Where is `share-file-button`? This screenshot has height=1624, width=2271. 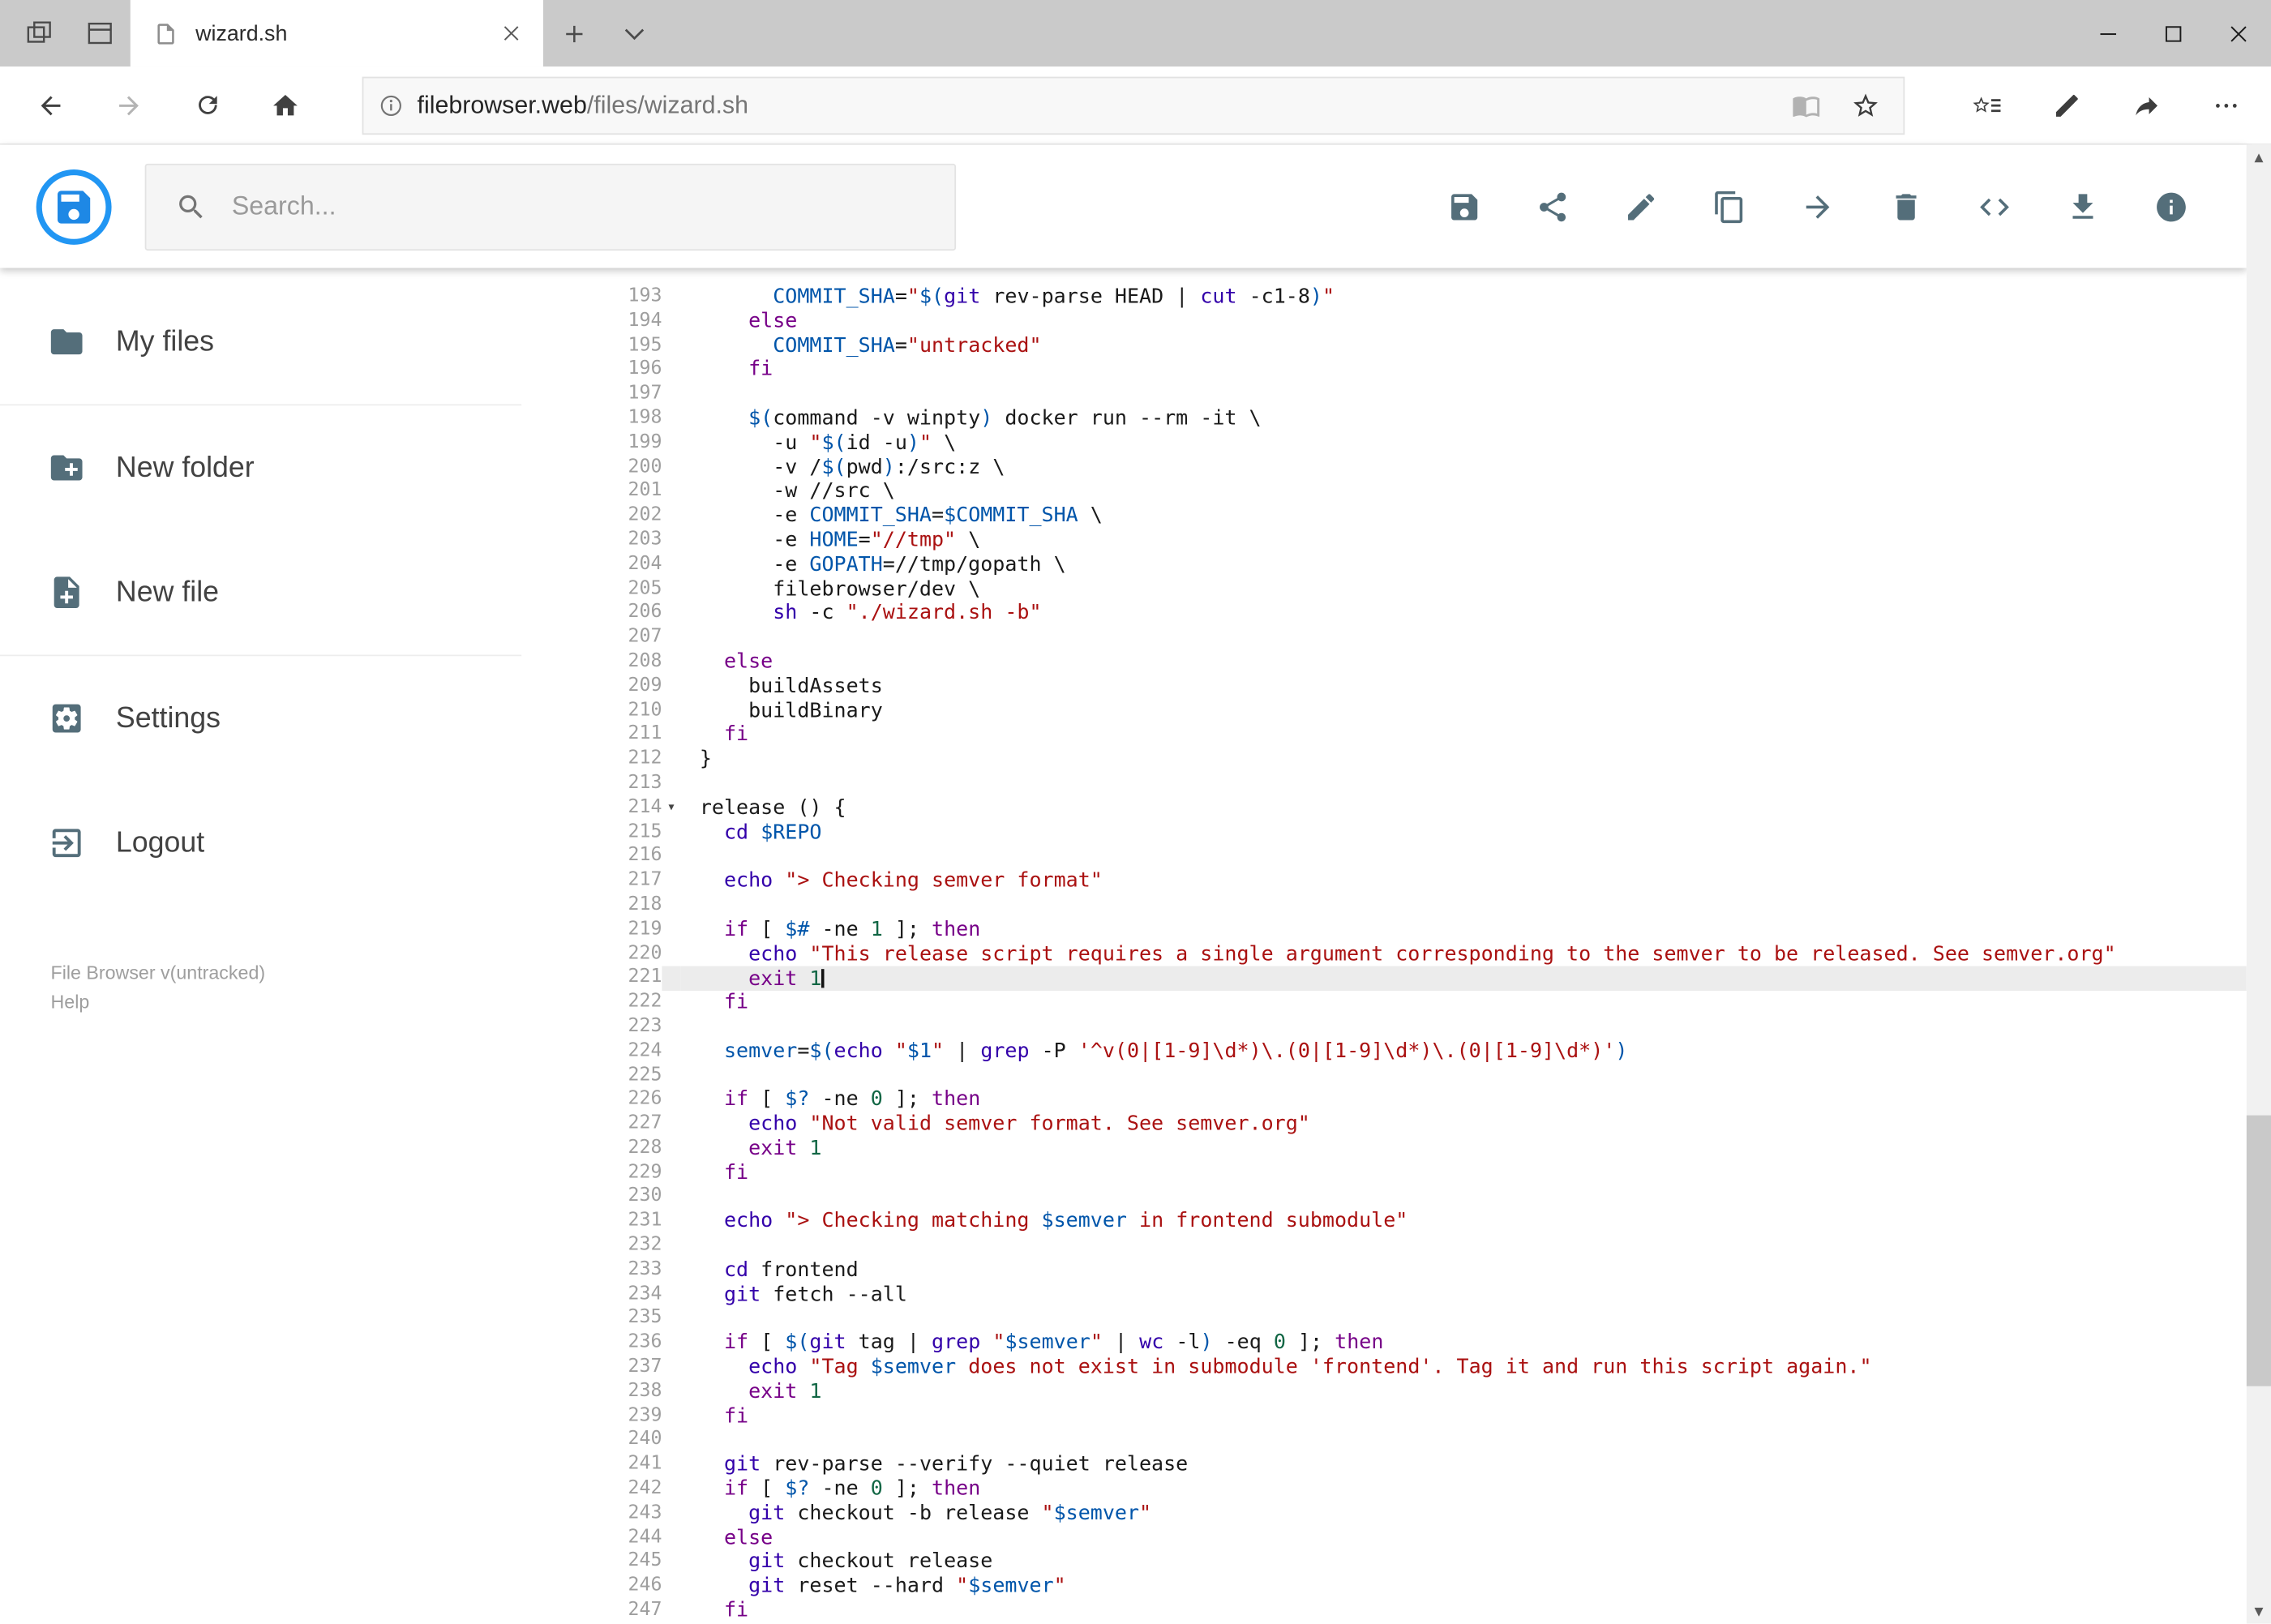
share-file-button is located at coordinates (1553, 207).